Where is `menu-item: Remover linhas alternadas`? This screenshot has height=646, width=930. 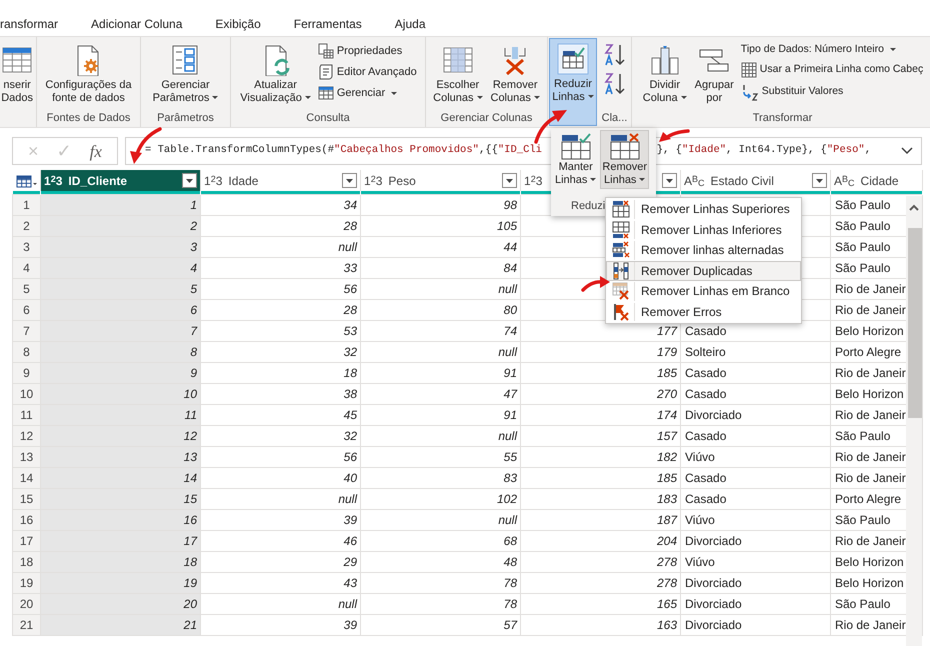 menu-item: Remover linhas alternadas is located at coordinates (703, 250).